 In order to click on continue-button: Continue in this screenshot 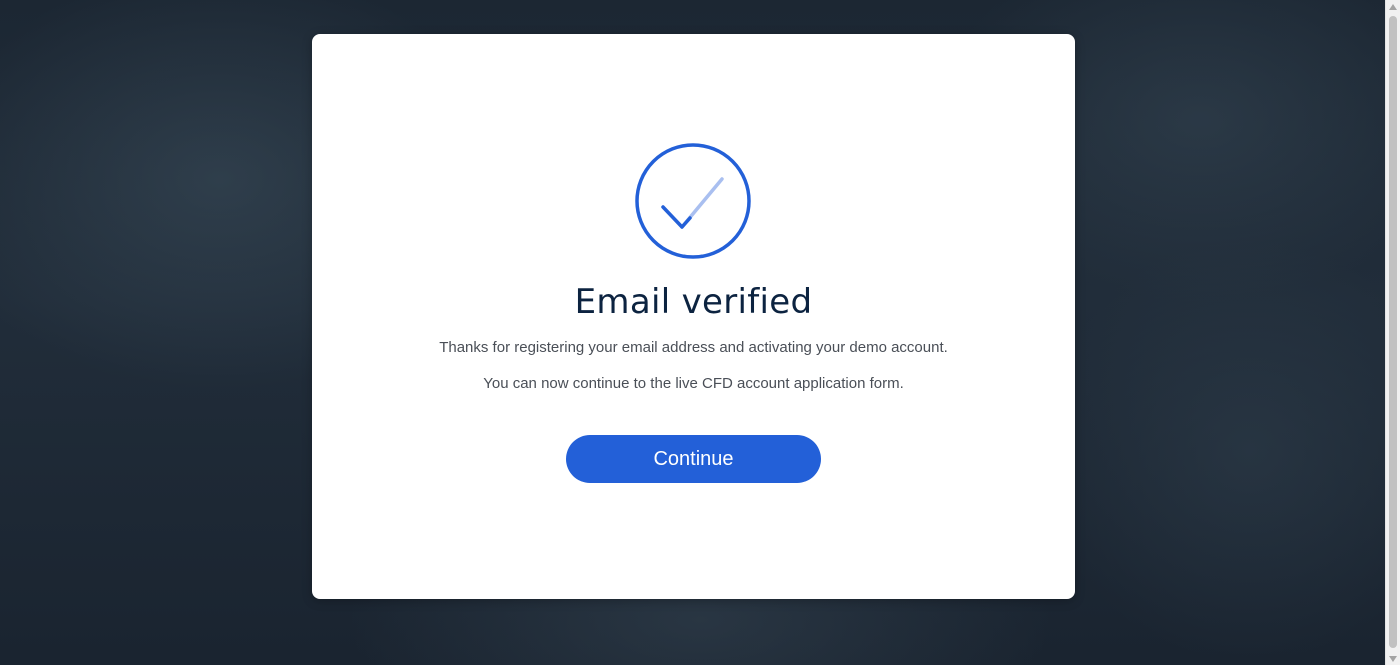, I will do `click(693, 459)`.